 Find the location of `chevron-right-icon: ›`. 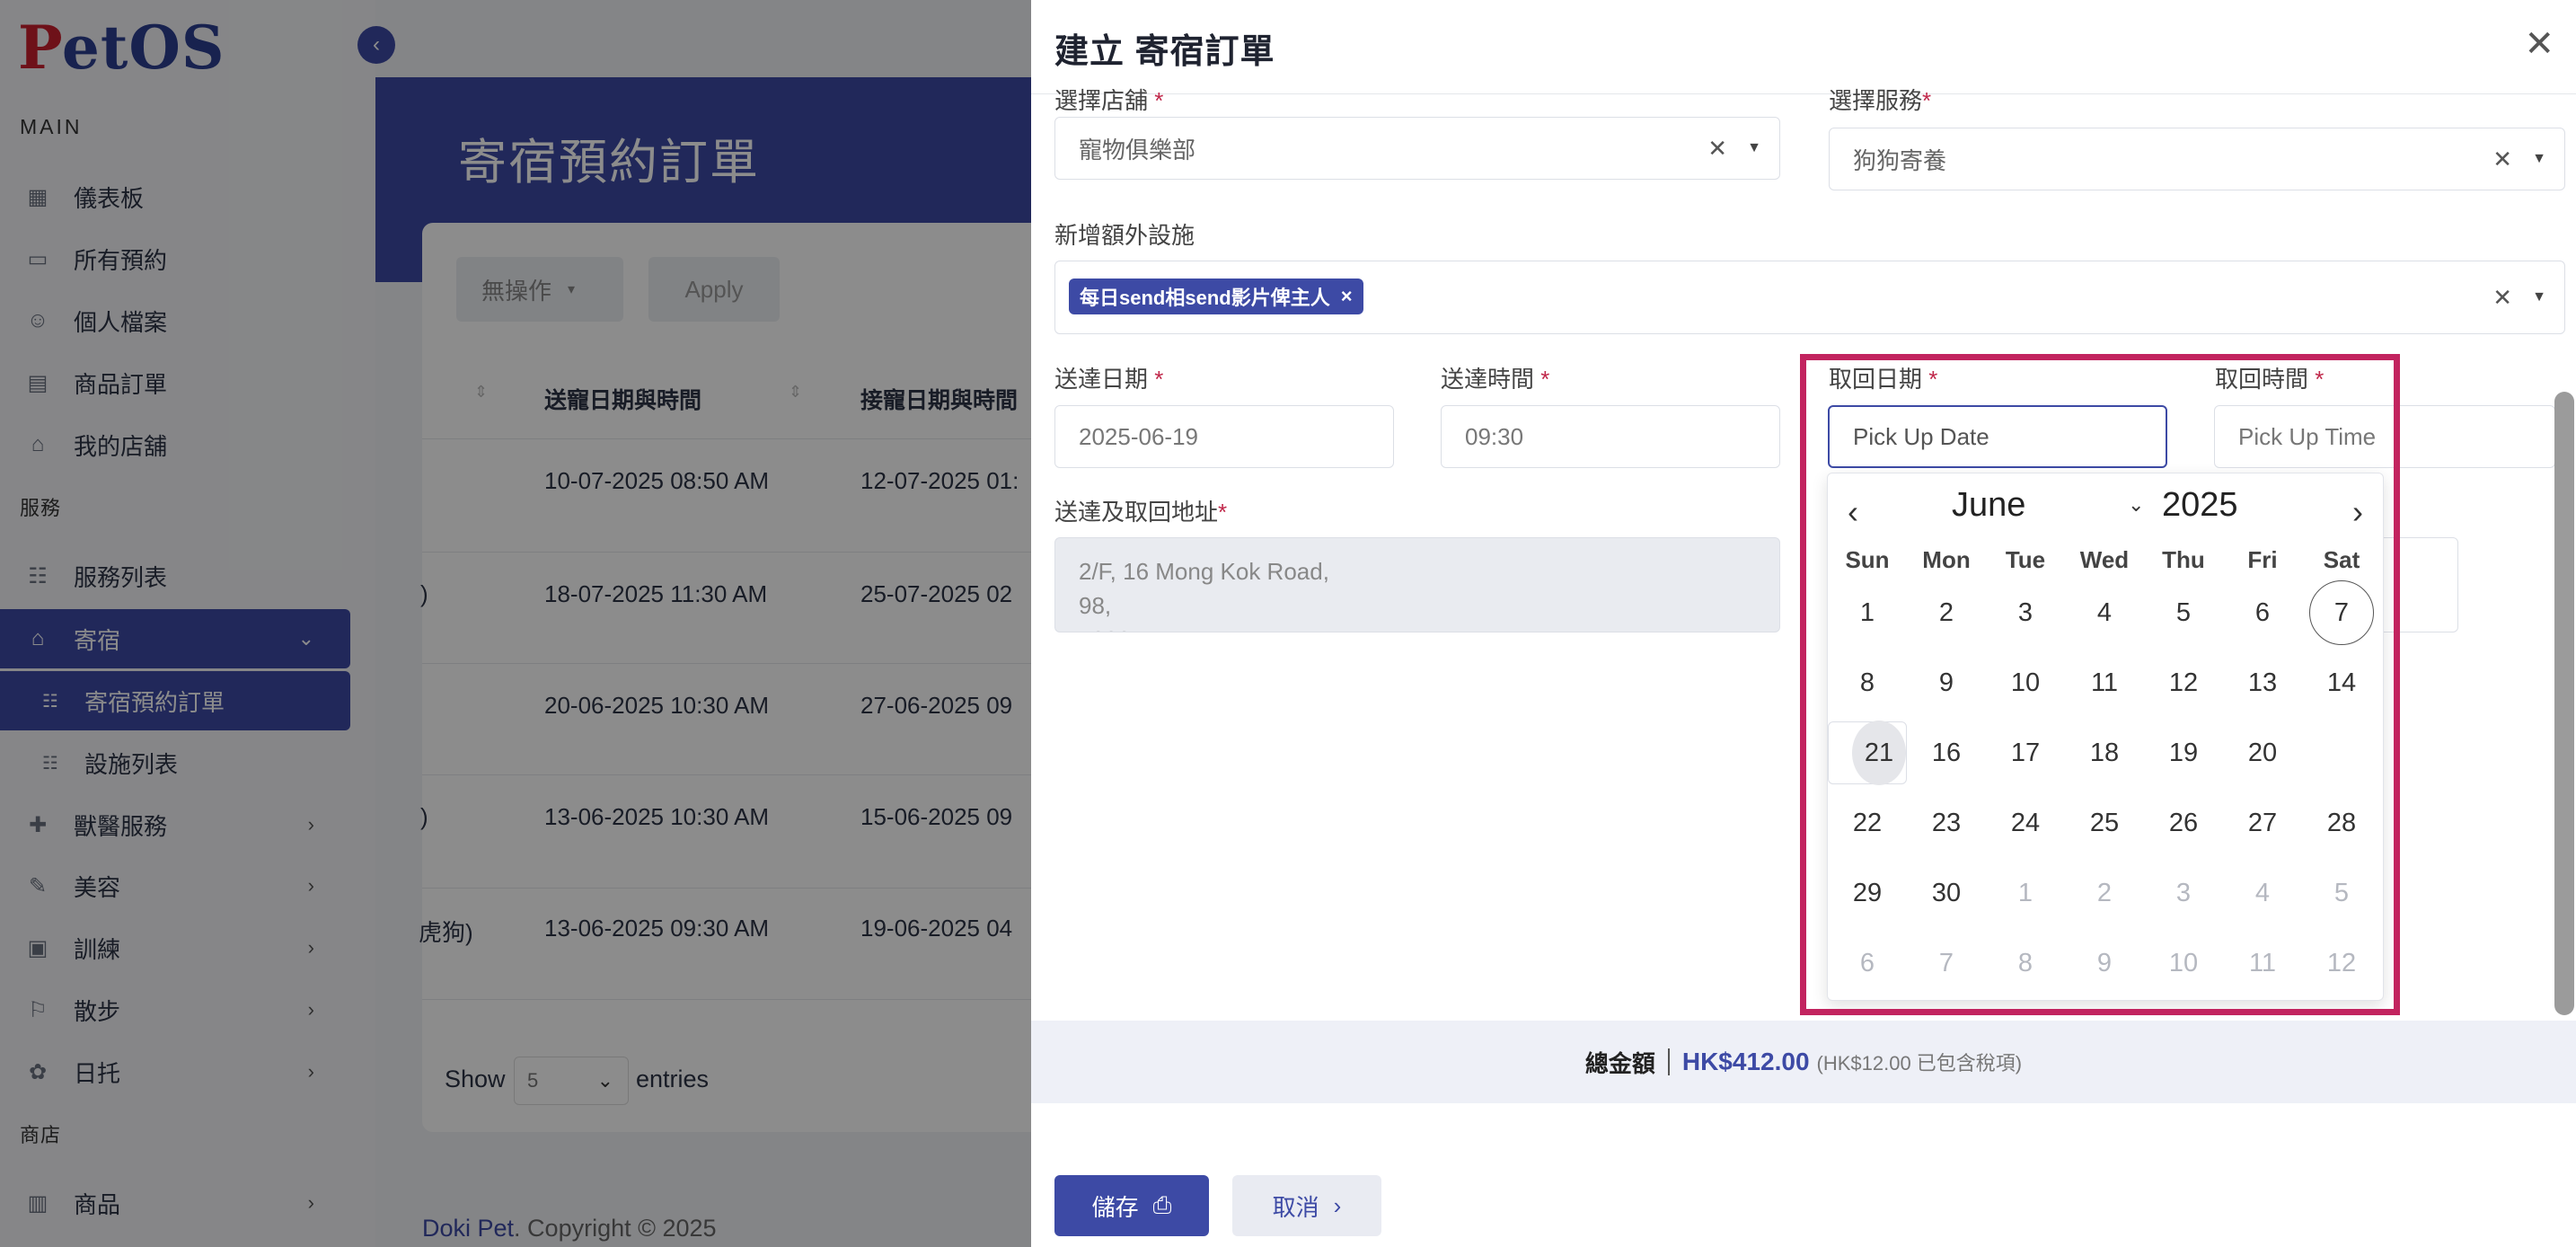

chevron-right-icon: › is located at coordinates (1337, 1205).